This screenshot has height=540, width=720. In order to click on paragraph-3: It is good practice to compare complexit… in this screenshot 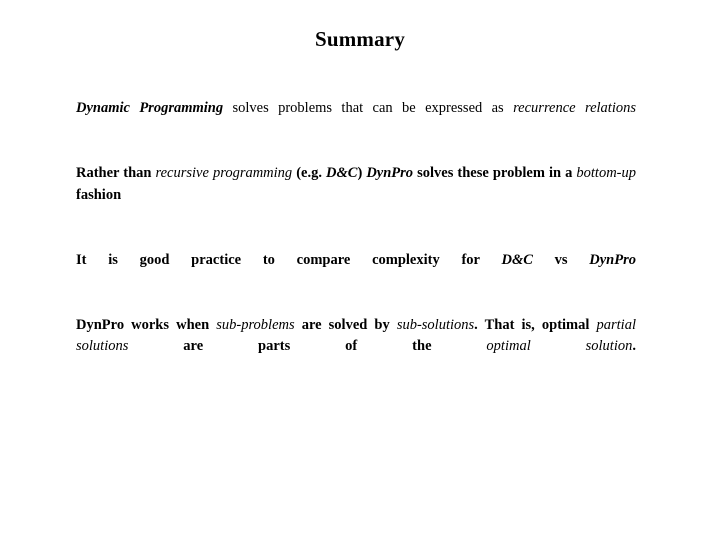, I will do `click(356, 271)`.